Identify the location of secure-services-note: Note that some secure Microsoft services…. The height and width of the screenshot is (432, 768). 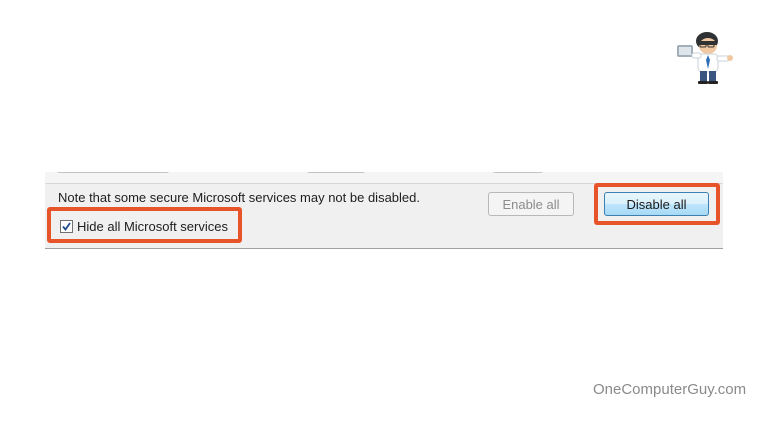
(239, 197).